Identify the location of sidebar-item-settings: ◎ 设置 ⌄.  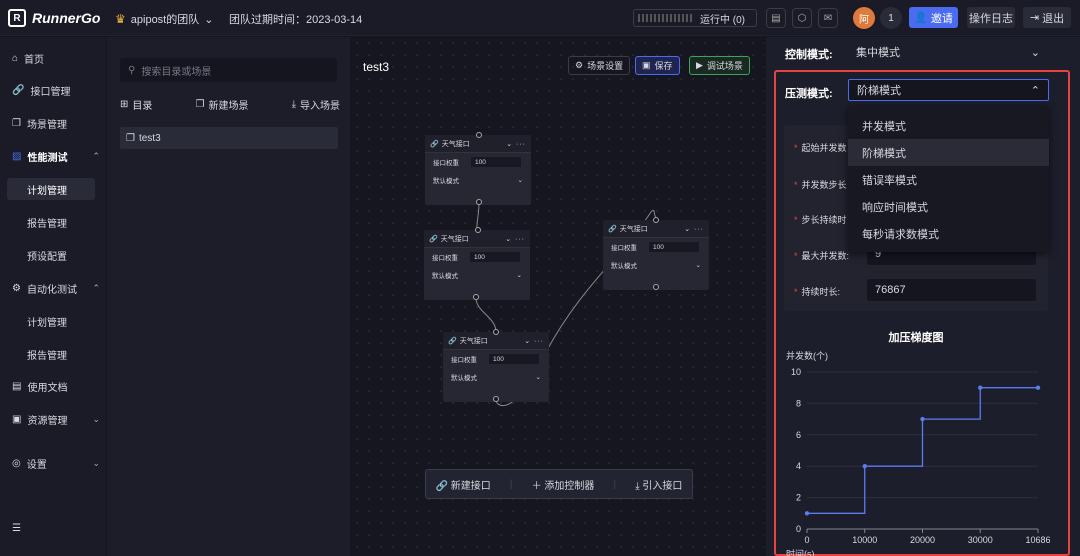
(56, 463).